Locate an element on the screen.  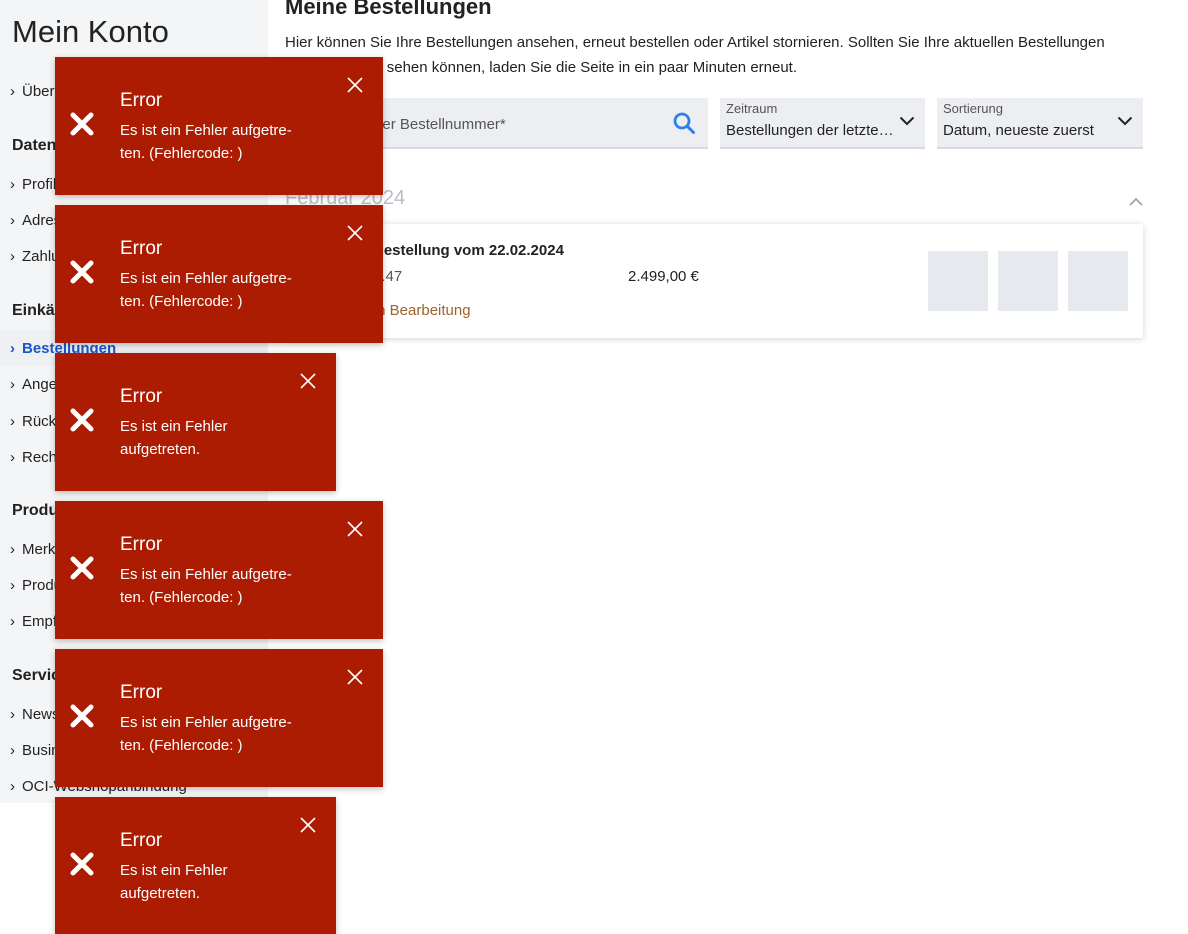
sort-select: Sortierung Datum, neueste zuerst is located at coordinates (1040, 123).